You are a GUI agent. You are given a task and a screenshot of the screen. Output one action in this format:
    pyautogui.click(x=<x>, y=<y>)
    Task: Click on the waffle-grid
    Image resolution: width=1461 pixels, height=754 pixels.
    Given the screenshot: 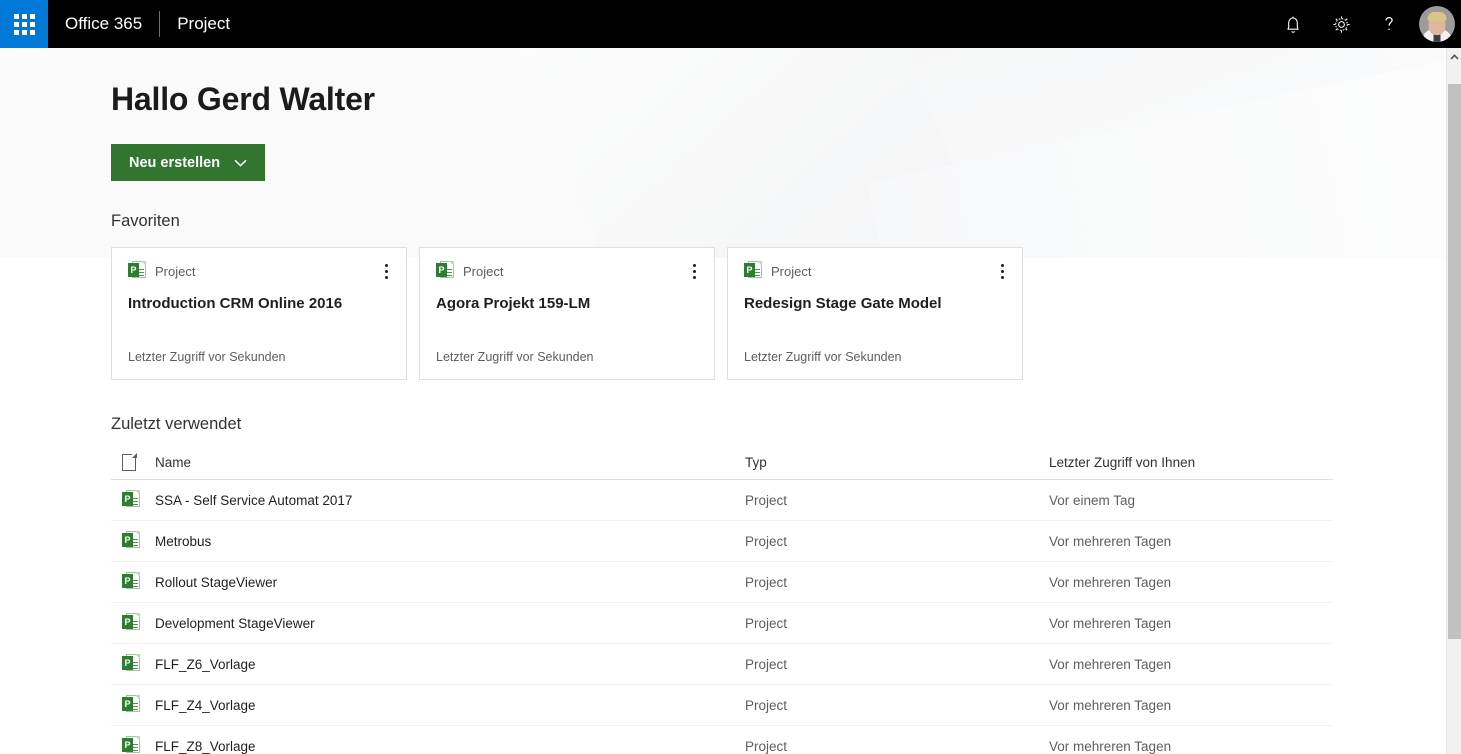 What is the action you would take?
    pyautogui.click(x=24, y=24)
    